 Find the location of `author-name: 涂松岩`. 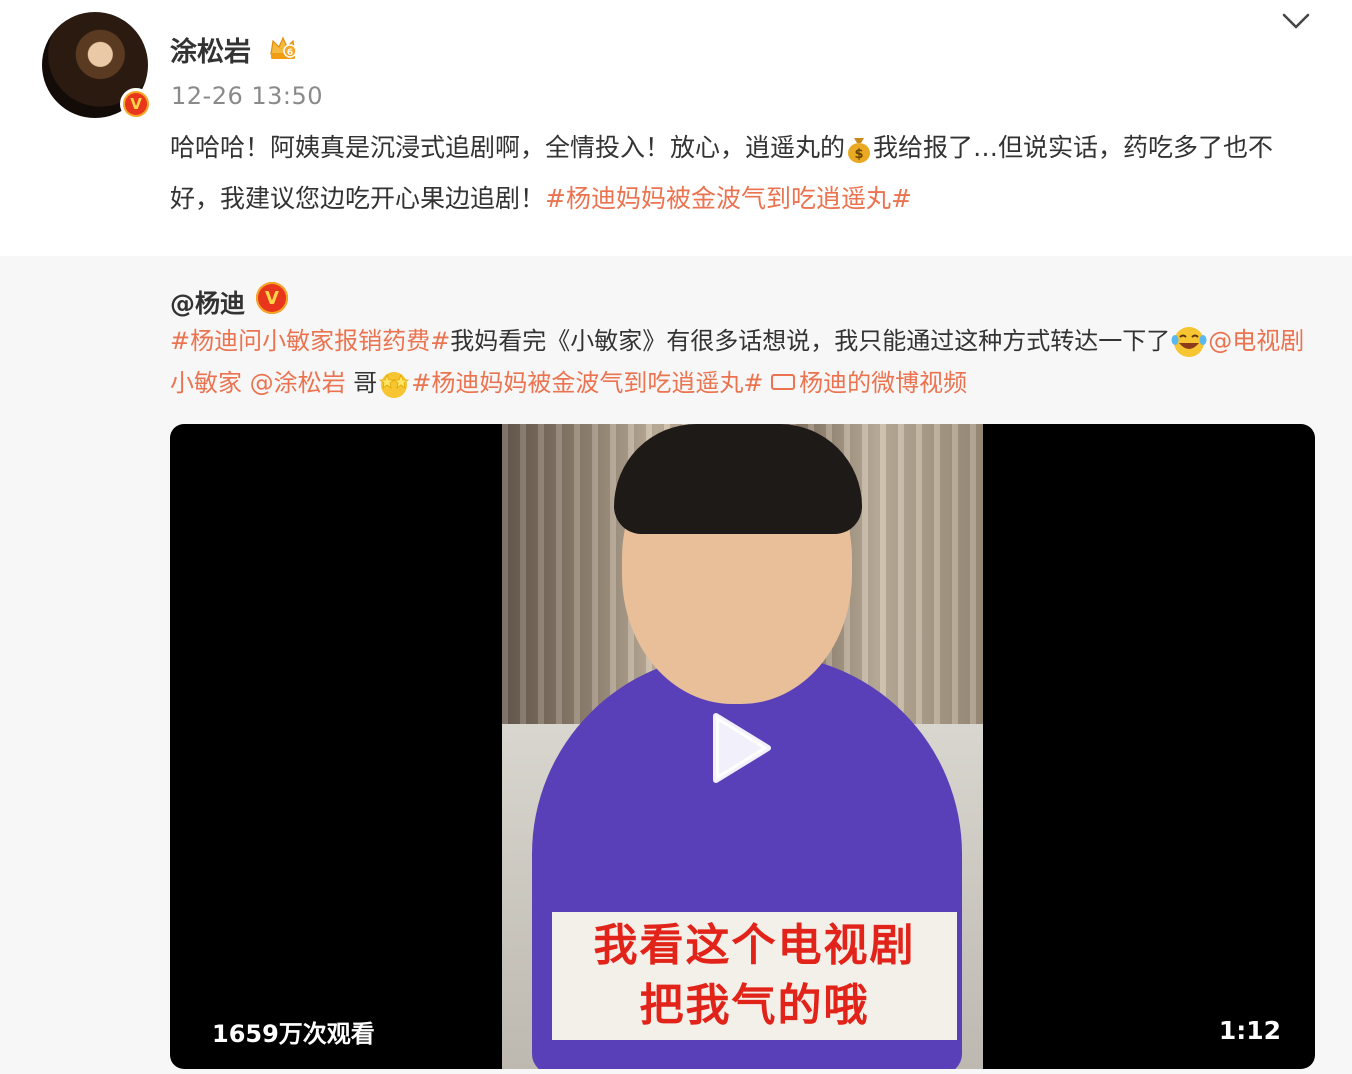

author-name: 涂松岩 is located at coordinates (210, 49).